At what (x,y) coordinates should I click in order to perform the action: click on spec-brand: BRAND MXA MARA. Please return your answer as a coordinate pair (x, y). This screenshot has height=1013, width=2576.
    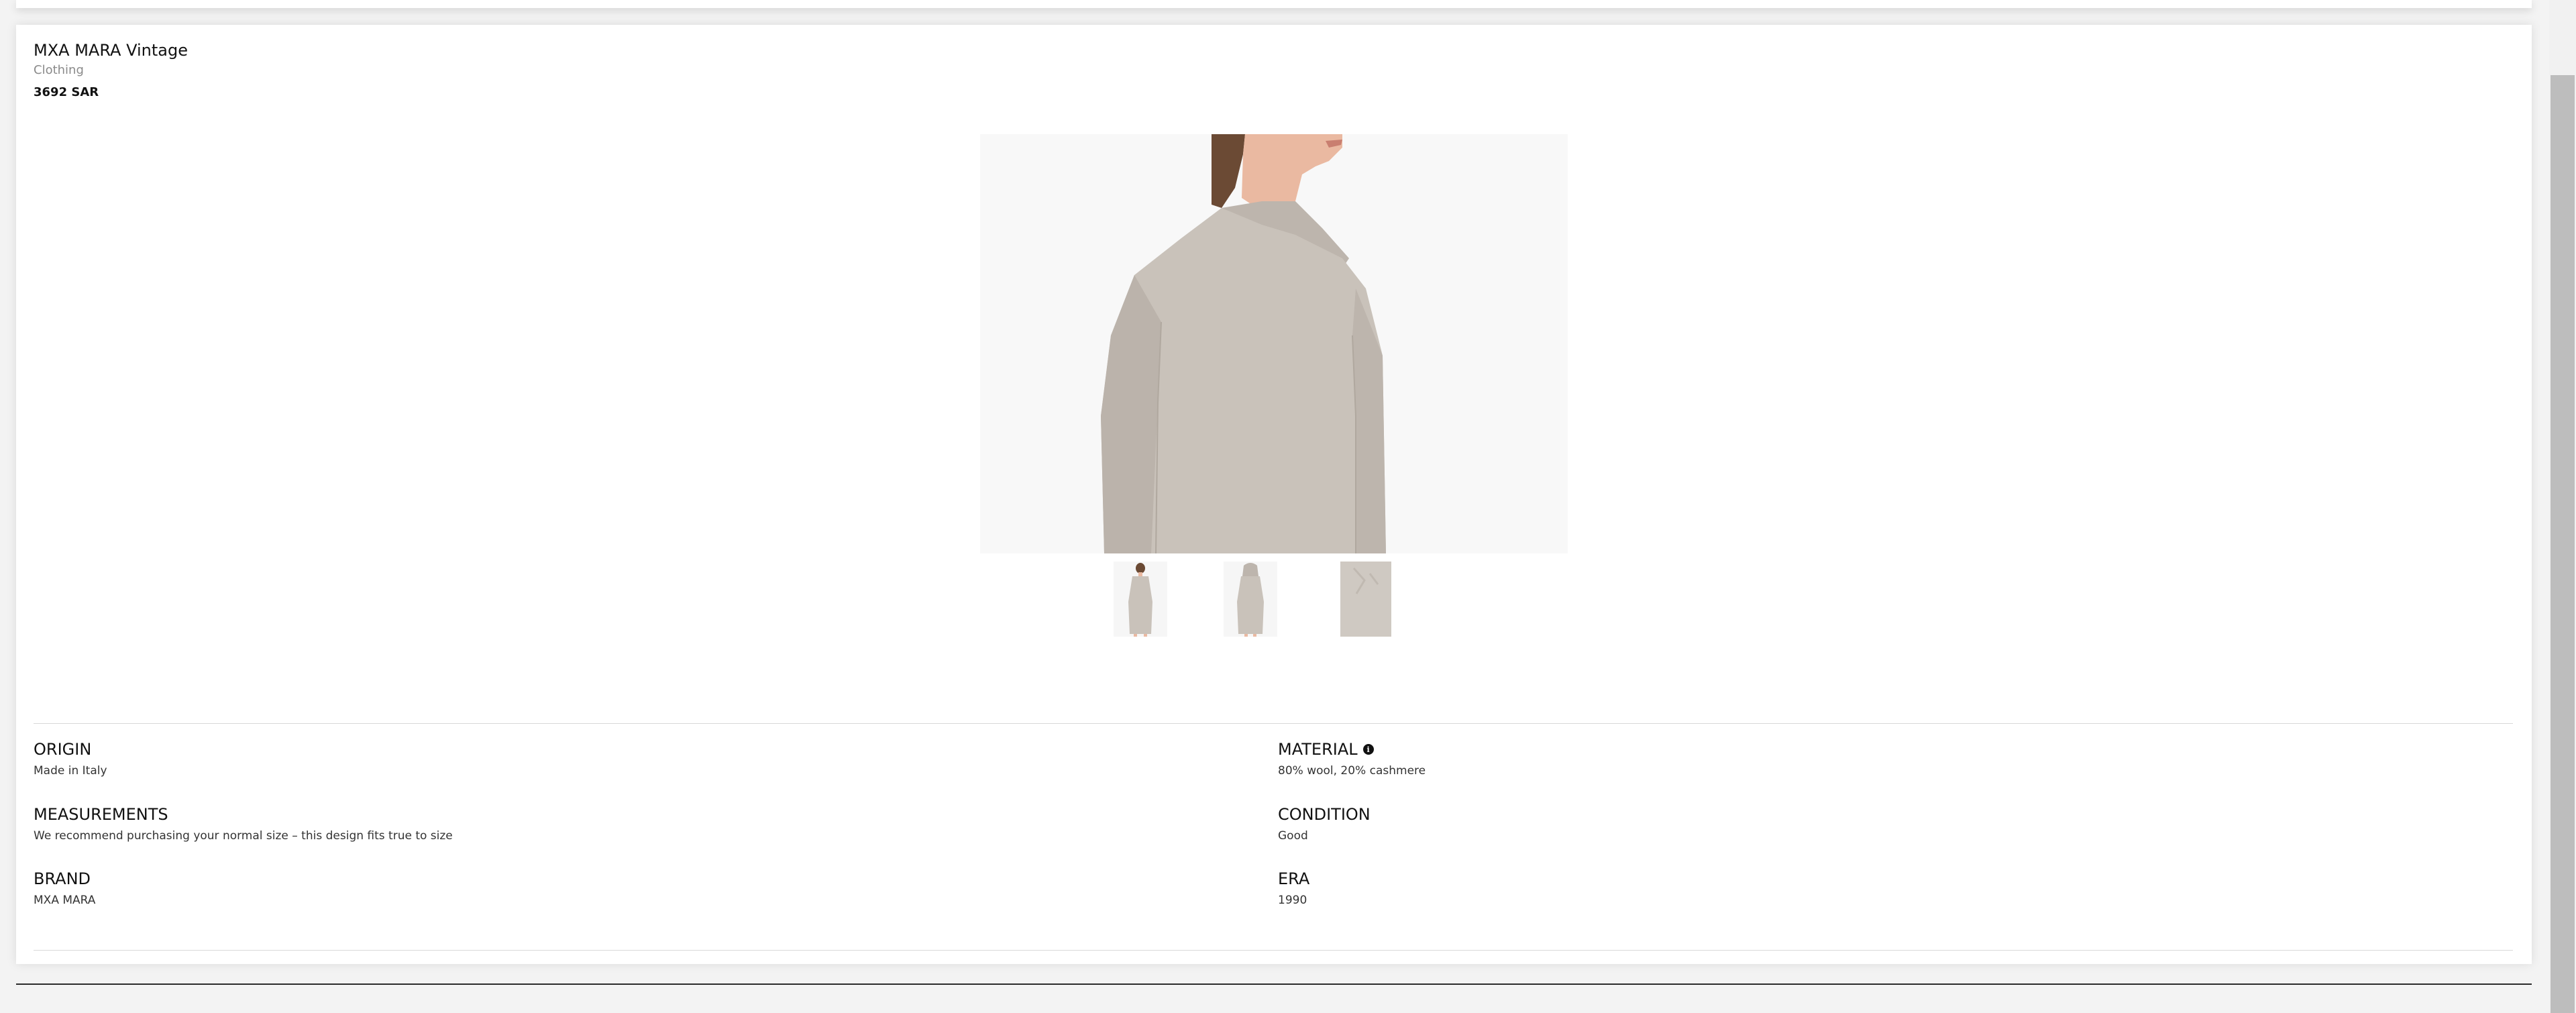
    Looking at the image, I should click on (64, 888).